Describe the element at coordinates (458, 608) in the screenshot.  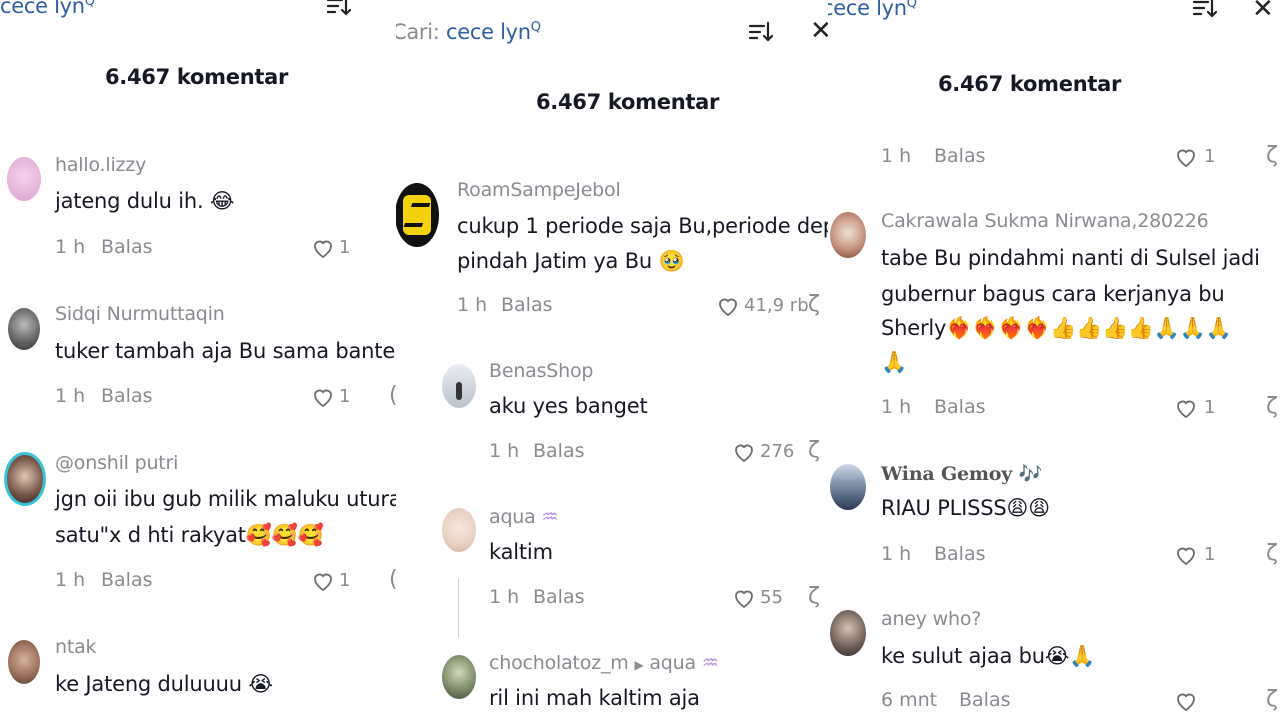
I see `thread-line` at that location.